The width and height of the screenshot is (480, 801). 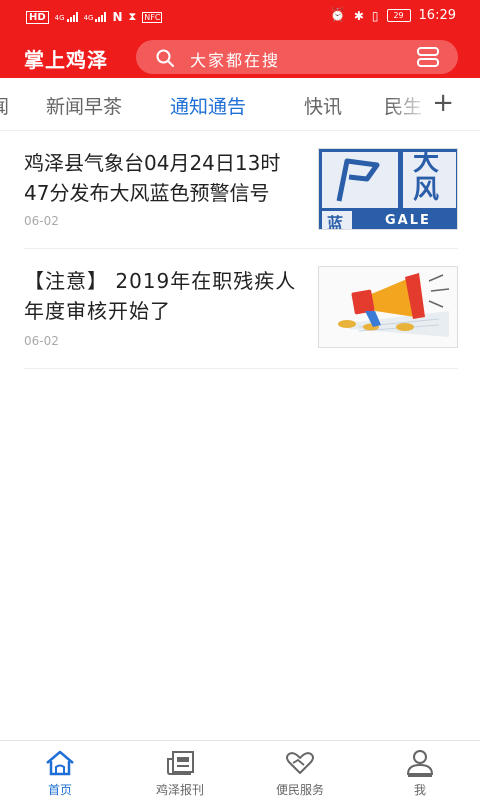 I want to click on nfc-icon: NFC, so click(x=152, y=17).